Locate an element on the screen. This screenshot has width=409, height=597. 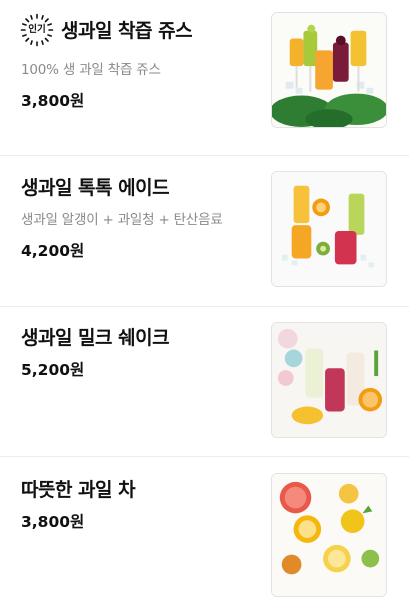
item-description: 100% 생 과일 착즙 쥬스 is located at coordinates (91, 70).